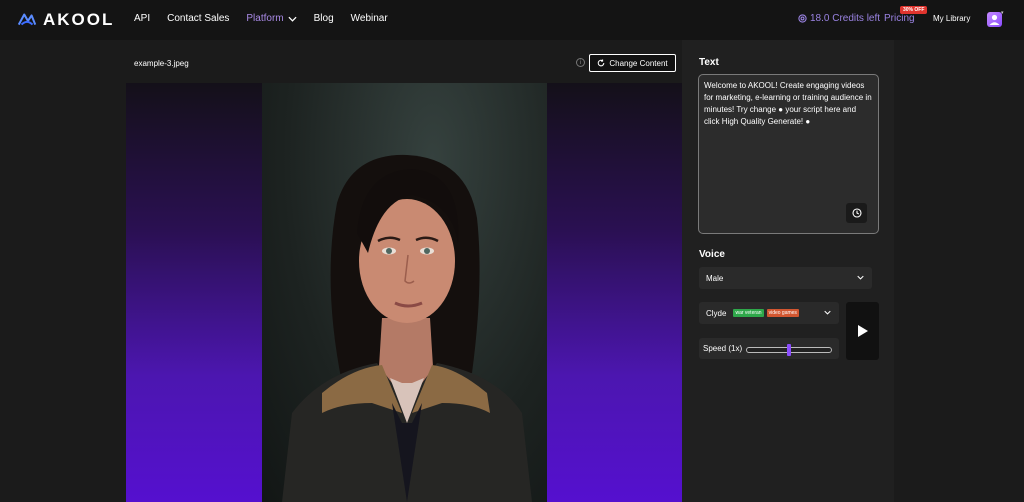  What do you see at coordinates (27, 19) in the screenshot?
I see `akool-logo-icon` at bounding box center [27, 19].